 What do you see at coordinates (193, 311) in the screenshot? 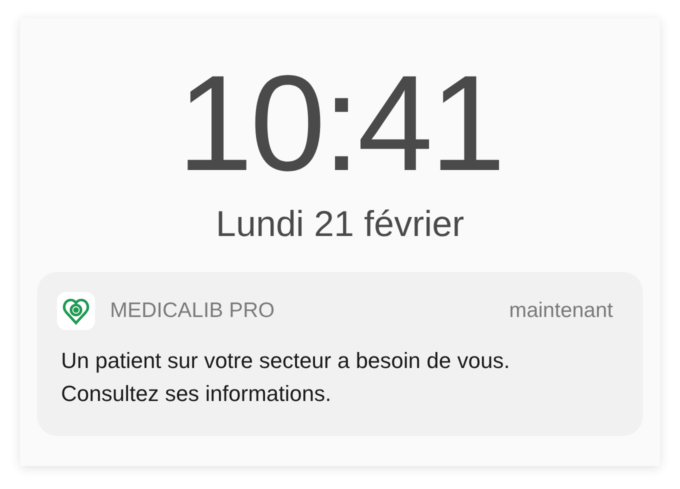
I see `app-name: MEDICALIB PRO` at bounding box center [193, 311].